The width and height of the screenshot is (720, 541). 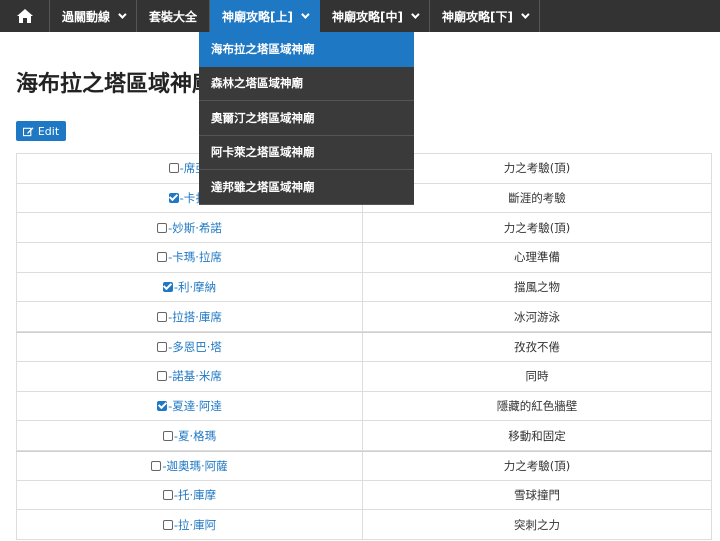 I want to click on nav-item-route: 過關動線, so click(x=94, y=16).